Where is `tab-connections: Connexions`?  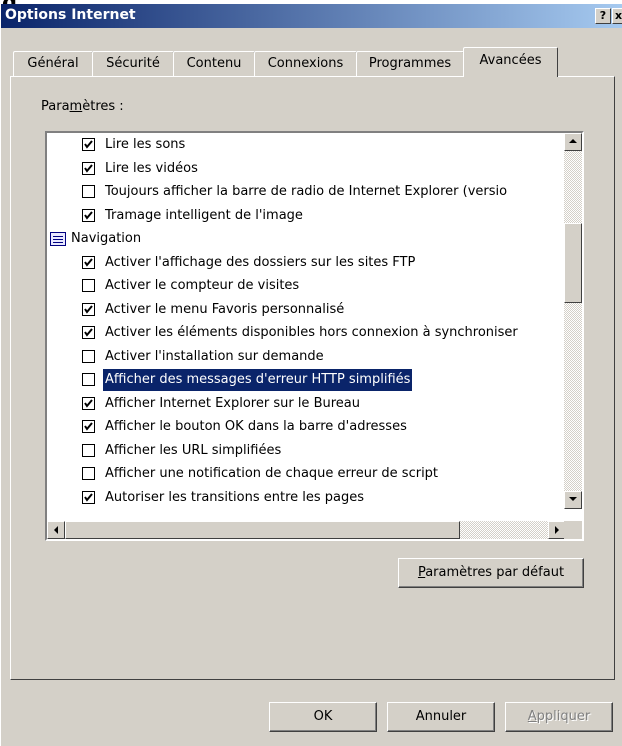
tab-connections: Connexions is located at coordinates (305, 64).